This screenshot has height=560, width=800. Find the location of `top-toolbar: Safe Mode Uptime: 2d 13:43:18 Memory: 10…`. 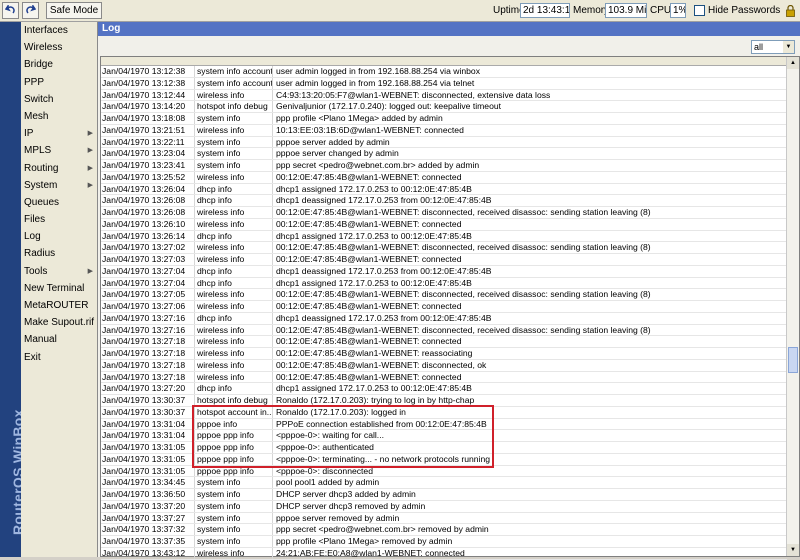

top-toolbar: Safe Mode Uptime: 2d 13:43:18 Memory: 10… is located at coordinates (400, 11).